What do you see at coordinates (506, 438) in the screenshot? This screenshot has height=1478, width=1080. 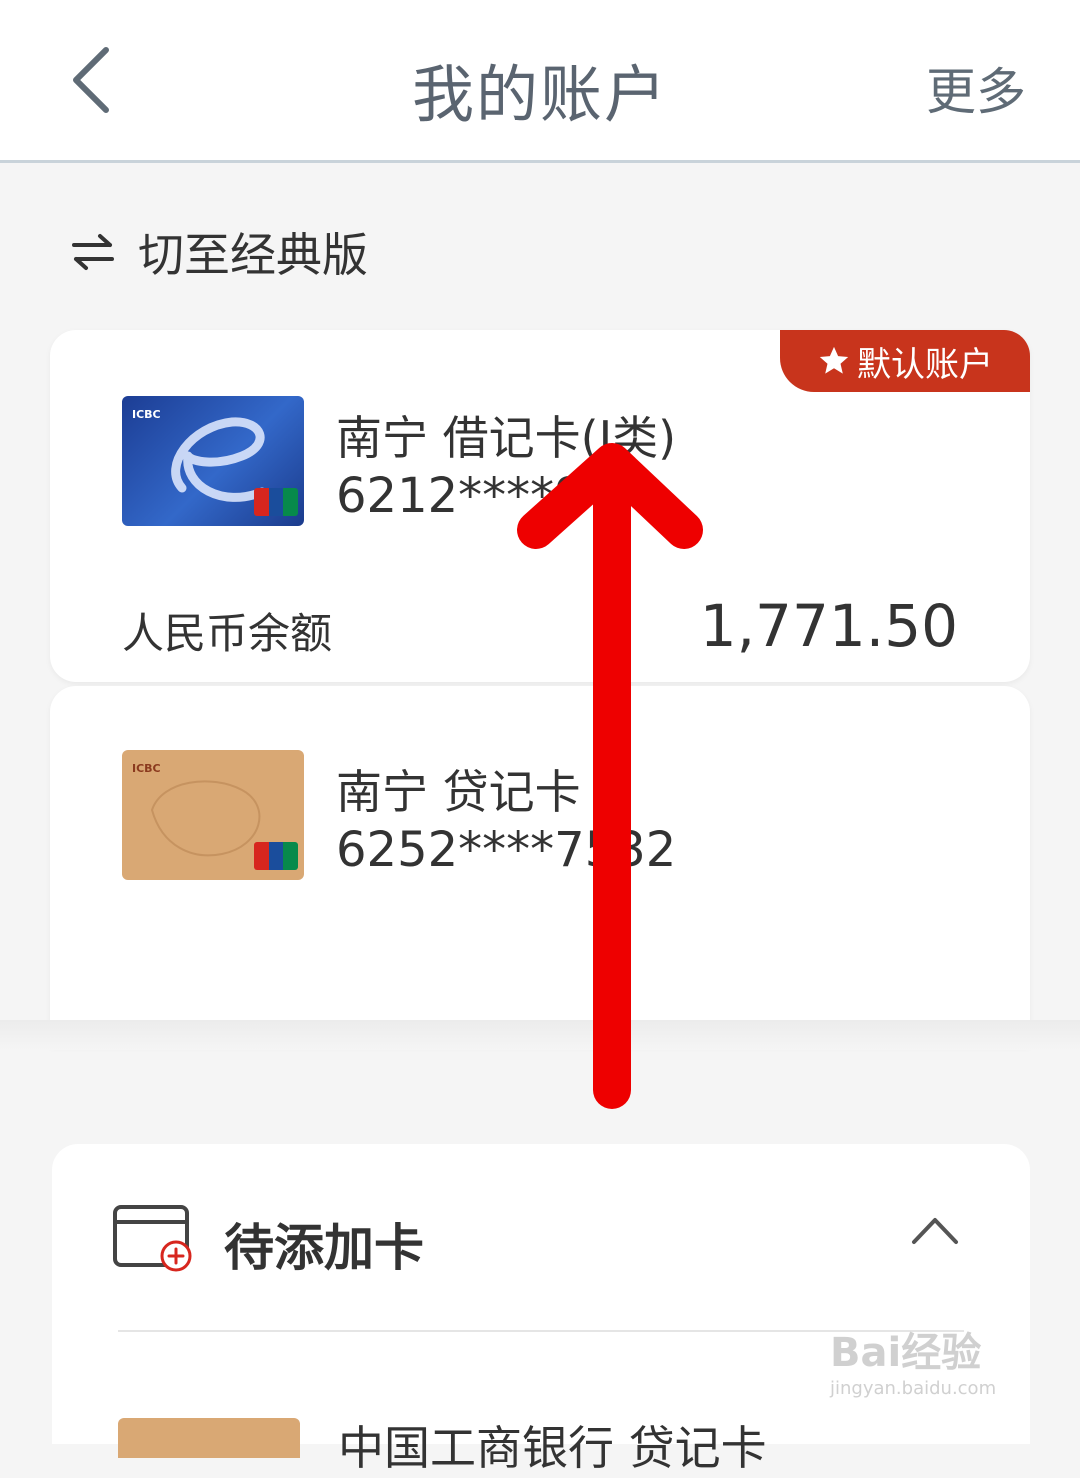 I see `card-name: 南宁 借记卡(I类)` at bounding box center [506, 438].